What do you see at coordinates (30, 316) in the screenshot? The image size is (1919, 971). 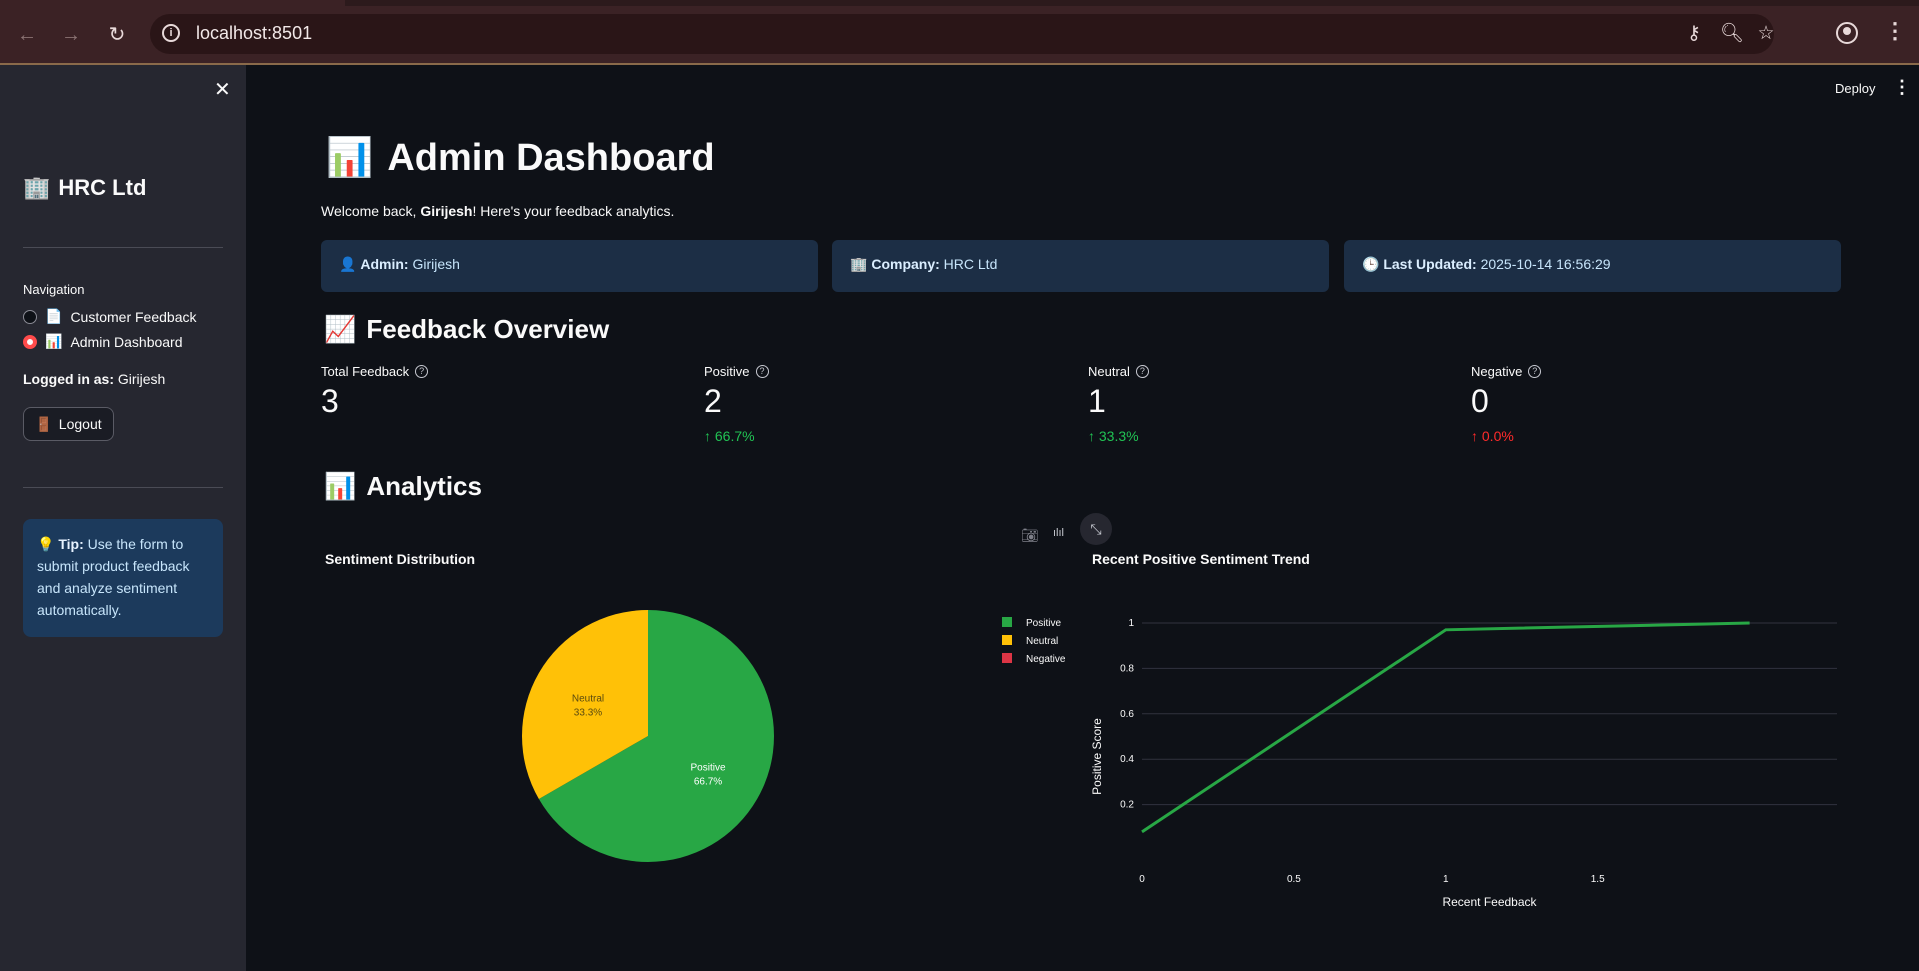 I see `radio-off` at bounding box center [30, 316].